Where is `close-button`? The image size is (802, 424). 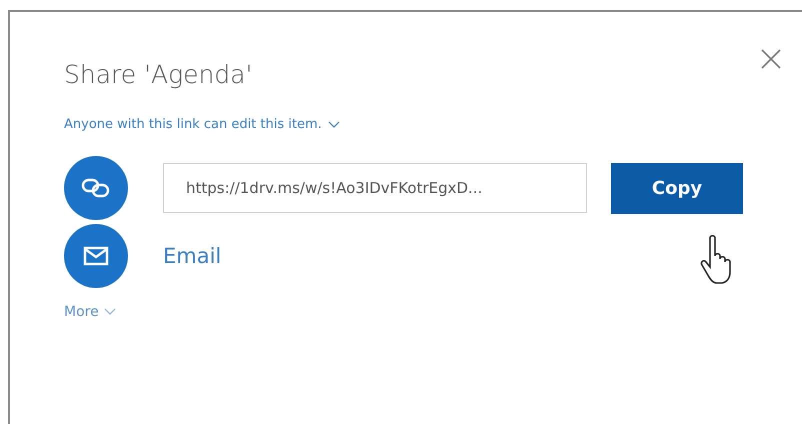 close-button is located at coordinates (771, 59).